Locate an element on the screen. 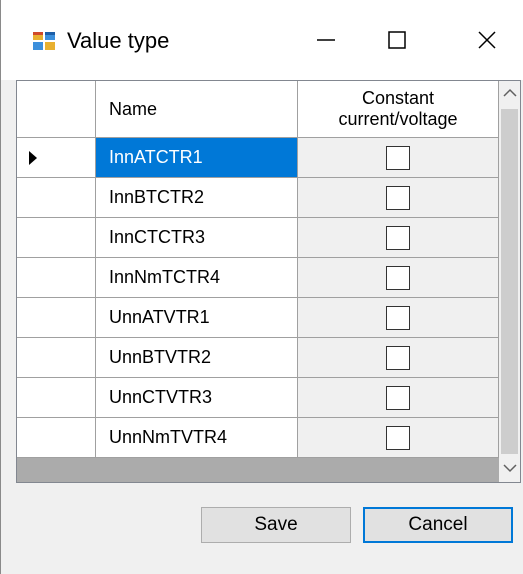 This screenshot has width=523, height=574. table-row: UnnATVTR1 is located at coordinates (258, 318).